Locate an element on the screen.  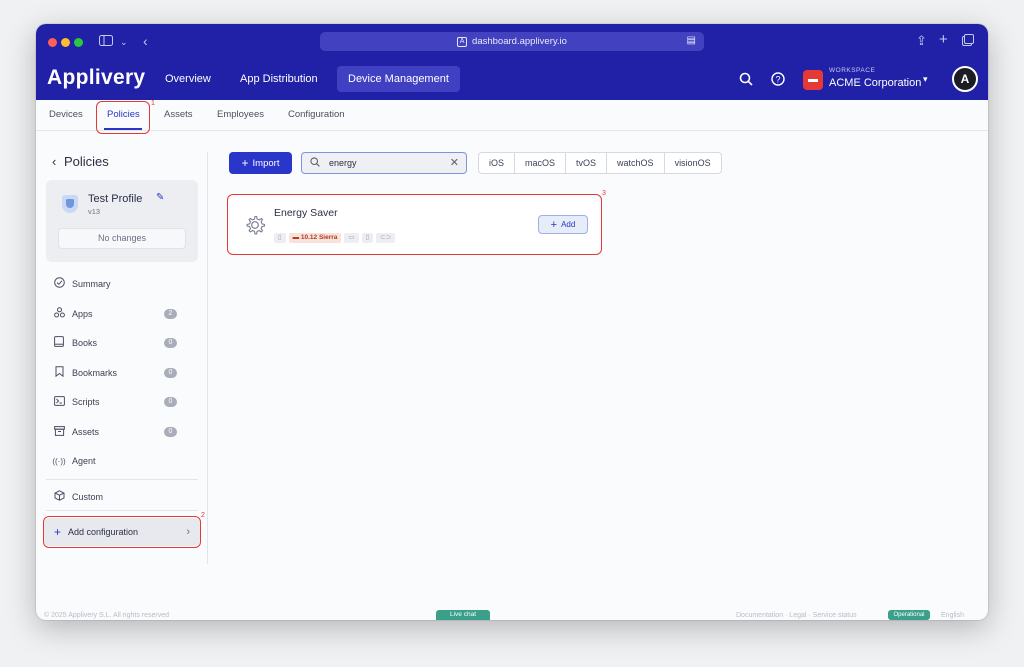
bookmark-icon is located at coordinates (59, 373).